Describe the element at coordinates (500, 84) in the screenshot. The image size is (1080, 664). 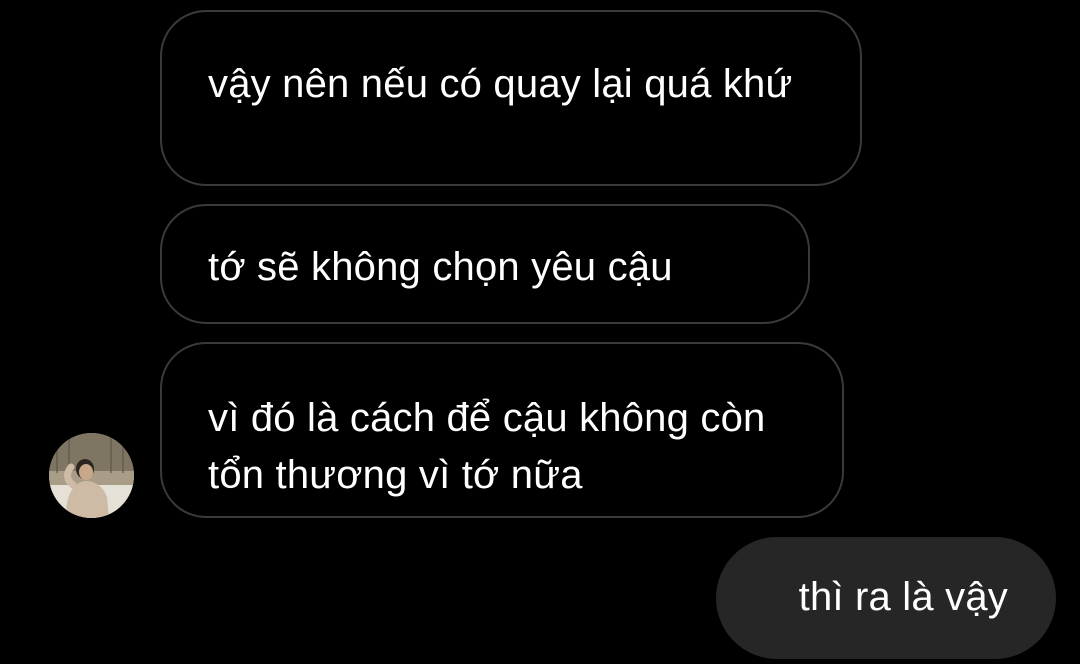
I see `message-text: vậy nên nếu có quay lại quá khứ` at that location.